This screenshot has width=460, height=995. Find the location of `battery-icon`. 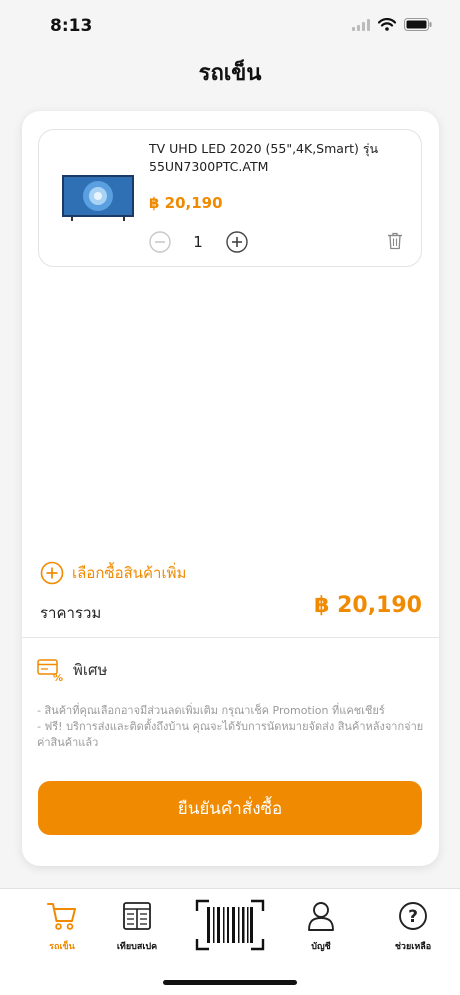

battery-icon is located at coordinates (418, 24).